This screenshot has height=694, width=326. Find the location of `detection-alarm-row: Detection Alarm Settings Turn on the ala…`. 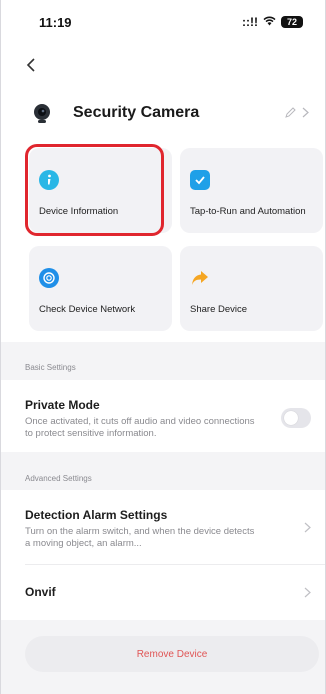

detection-alarm-row: Detection Alarm Settings Turn on the ala… is located at coordinates (163, 527).